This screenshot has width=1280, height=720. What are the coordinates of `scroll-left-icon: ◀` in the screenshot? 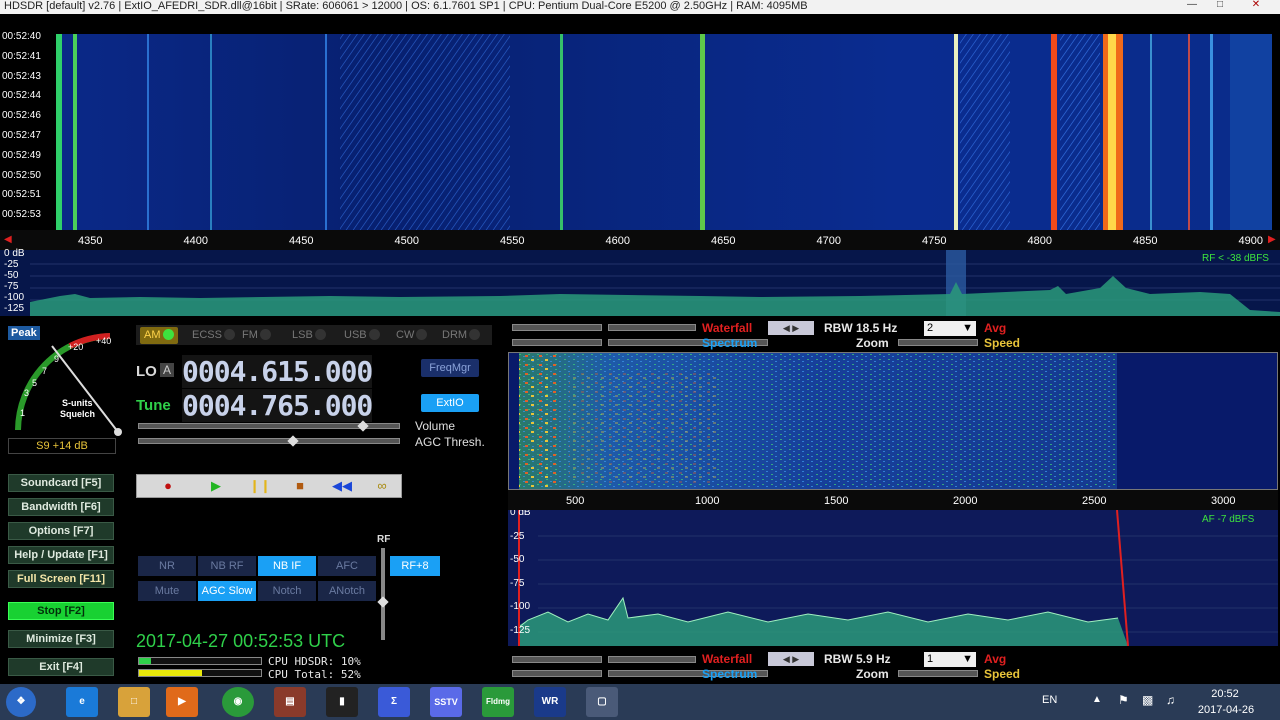 It's located at (8, 239).